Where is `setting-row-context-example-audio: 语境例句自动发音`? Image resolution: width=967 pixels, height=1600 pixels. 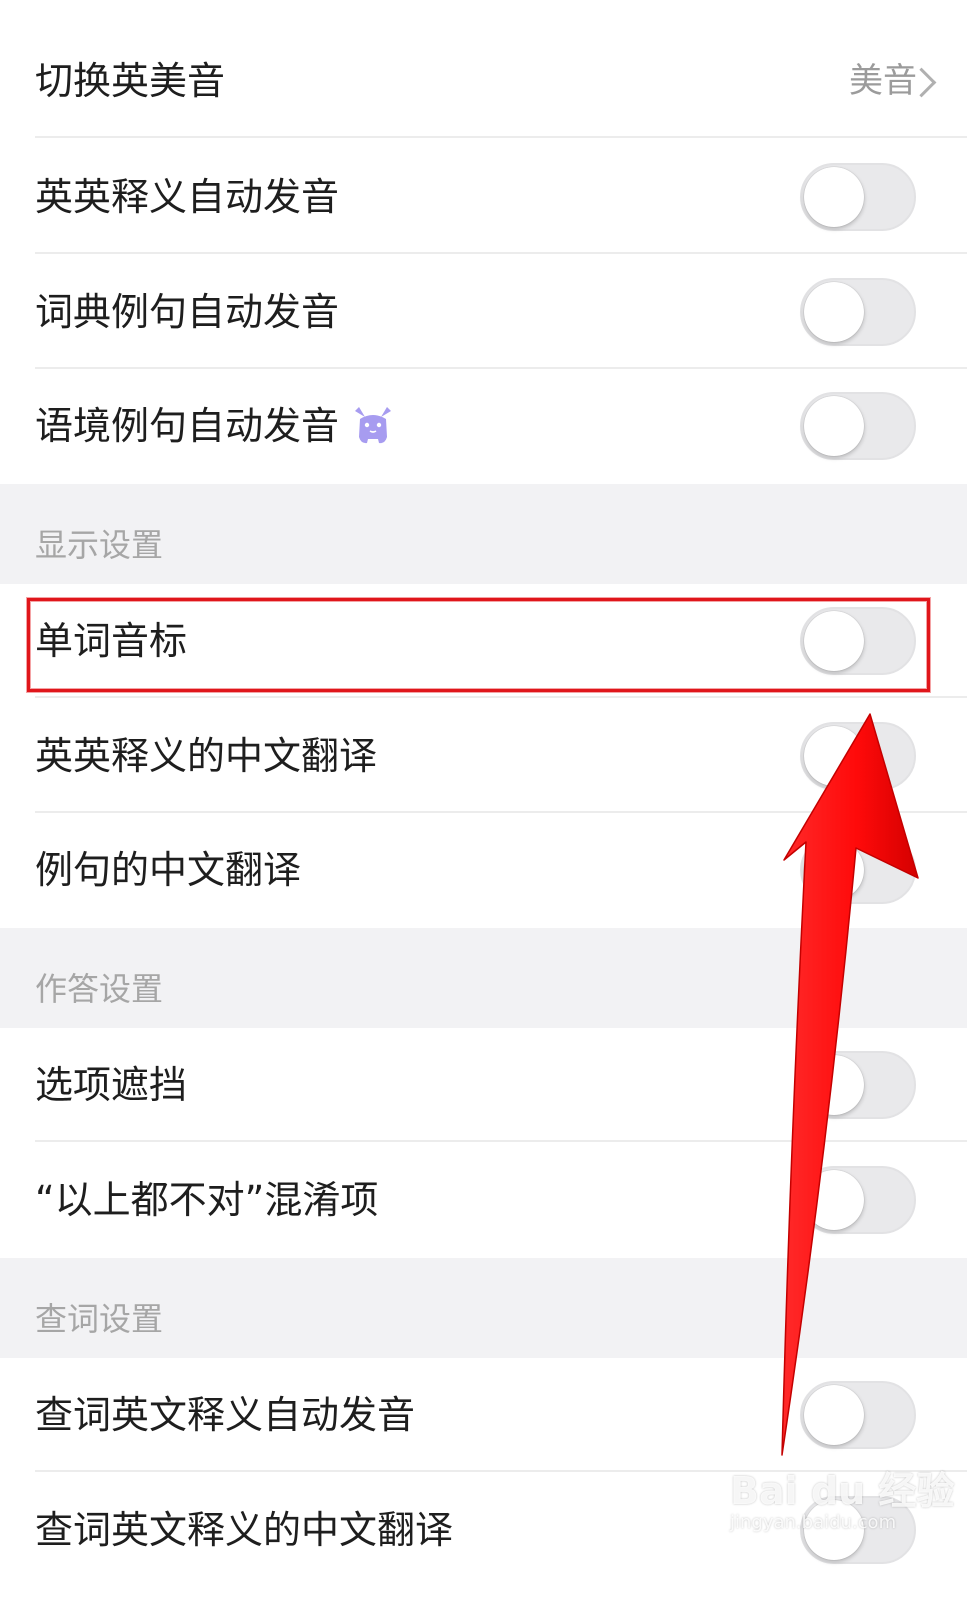
setting-row-context-example-audio: 语境例句自动发音 is located at coordinates (483, 426).